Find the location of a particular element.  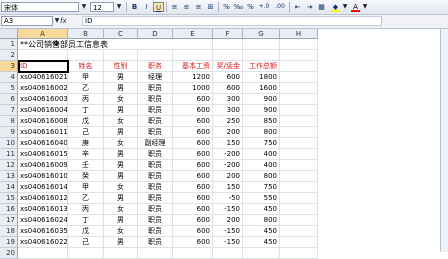

data-cell: 副经理 is located at coordinates (155, 143).